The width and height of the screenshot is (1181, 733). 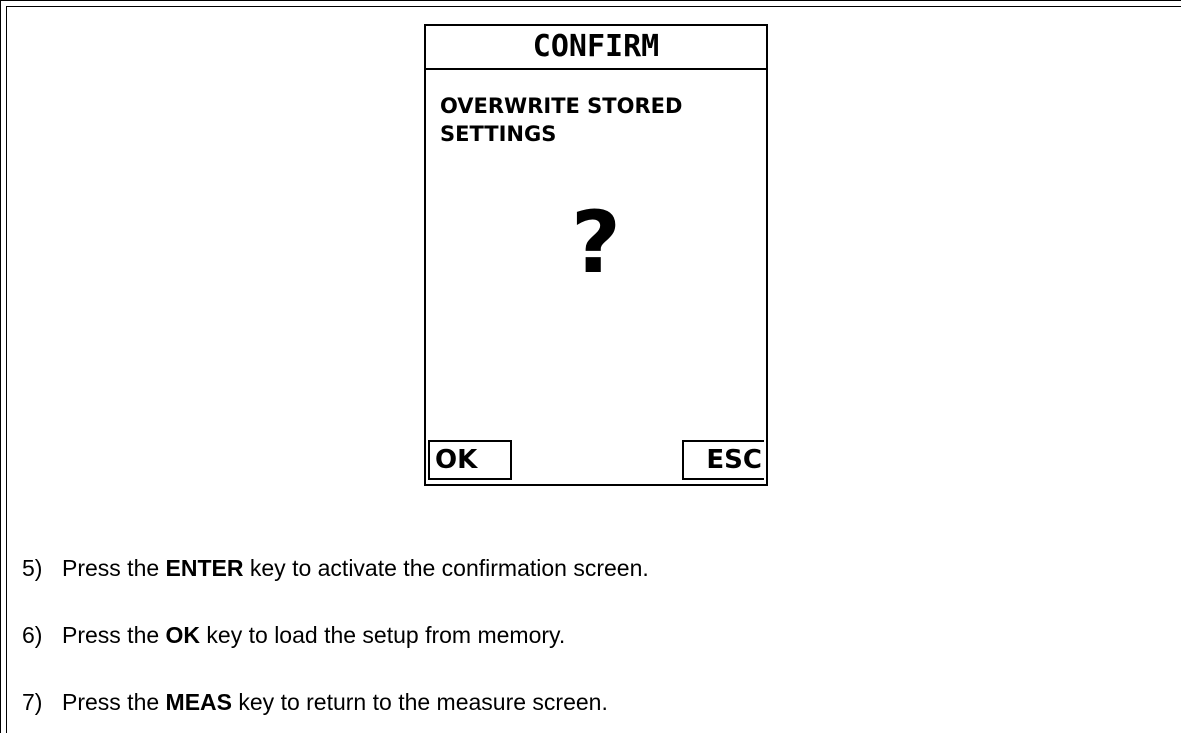 What do you see at coordinates (723, 460) in the screenshot?
I see `esc-softkey: ESC` at bounding box center [723, 460].